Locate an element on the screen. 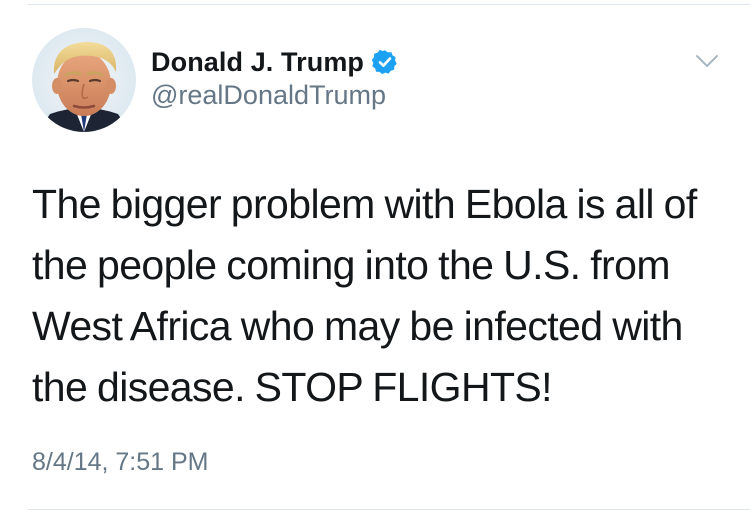 The height and width of the screenshot is (528, 750). bottom-divider is located at coordinates (389, 509).